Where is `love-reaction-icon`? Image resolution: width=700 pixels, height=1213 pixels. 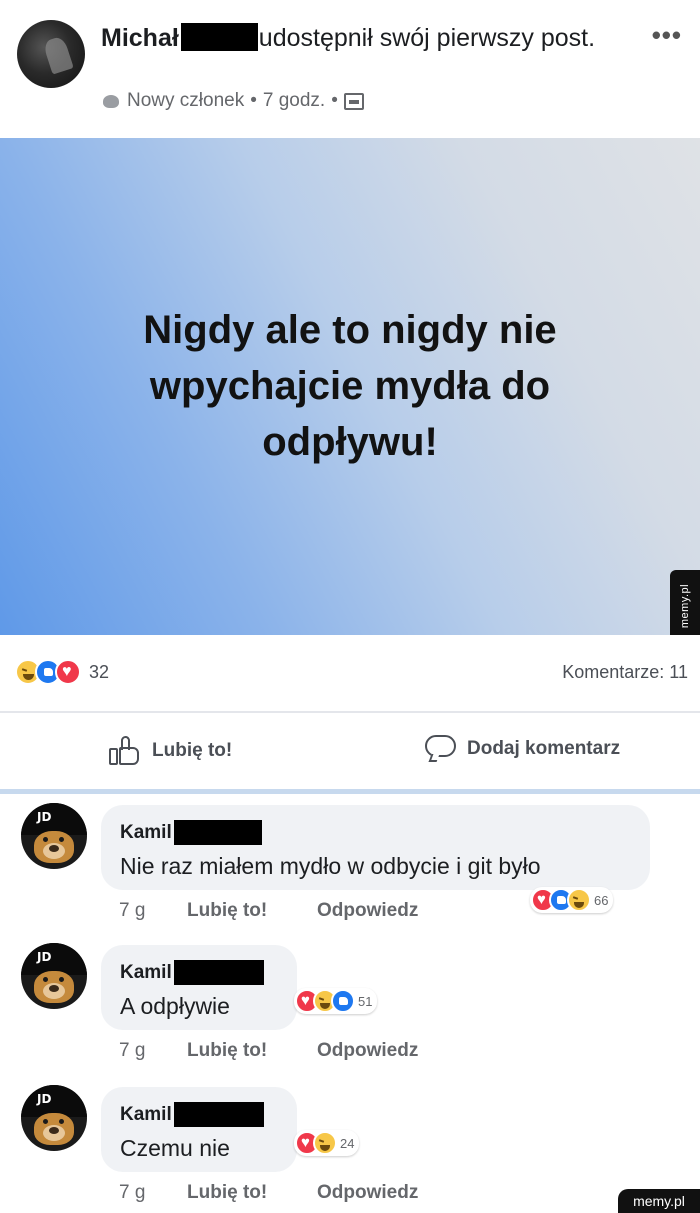
love-reaction-icon is located at coordinates (68, 672).